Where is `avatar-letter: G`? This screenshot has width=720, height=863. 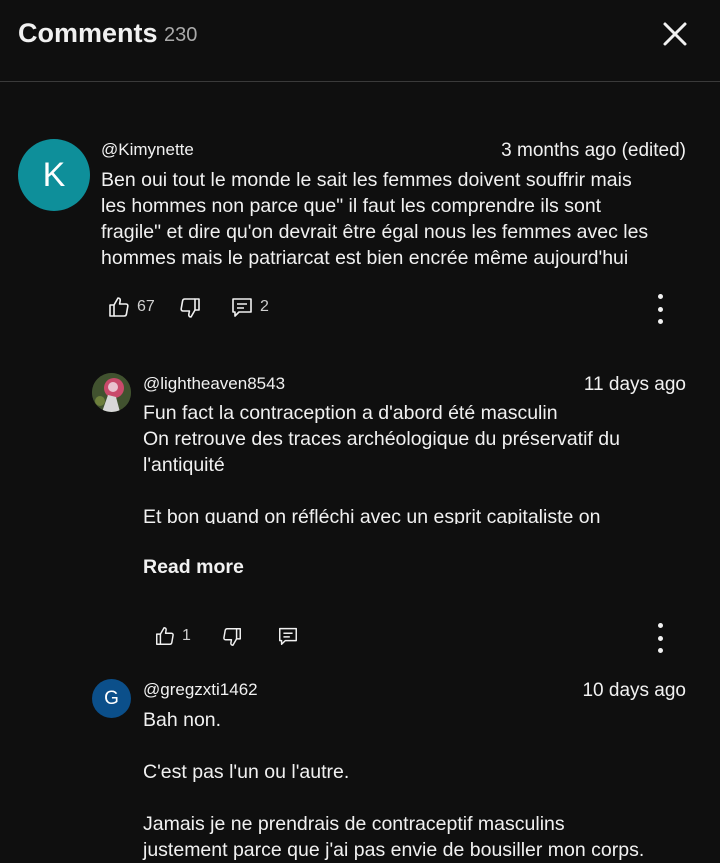 avatar-letter: G is located at coordinates (111, 698).